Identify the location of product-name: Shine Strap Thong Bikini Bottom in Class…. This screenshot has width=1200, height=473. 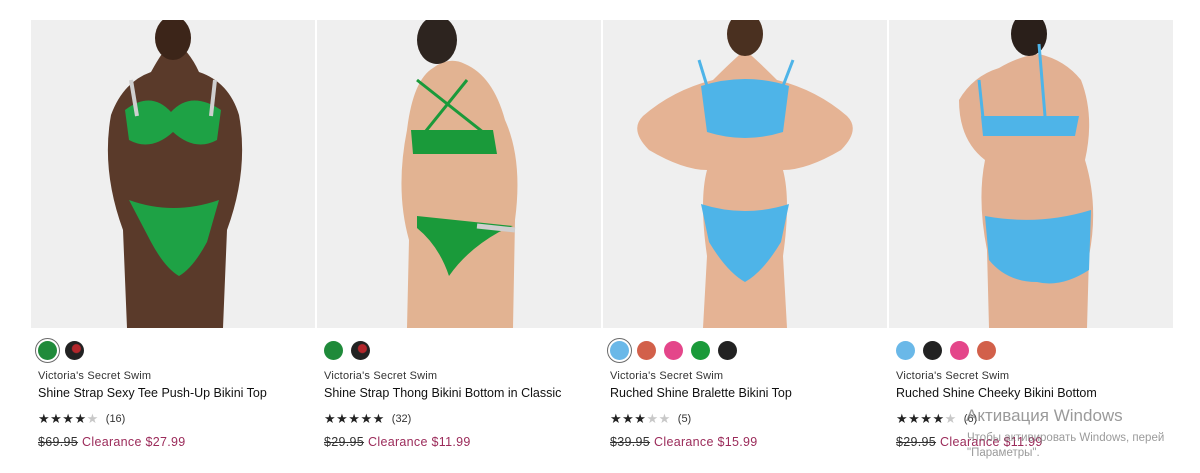
(442, 393).